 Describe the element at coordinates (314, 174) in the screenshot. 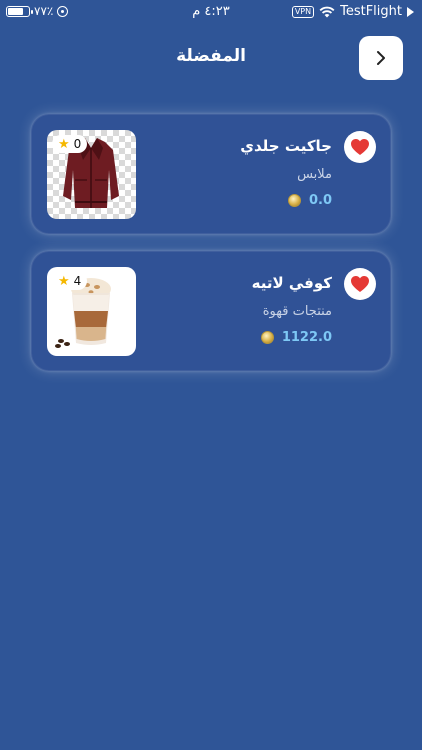

I see `product-category: ملابس` at that location.